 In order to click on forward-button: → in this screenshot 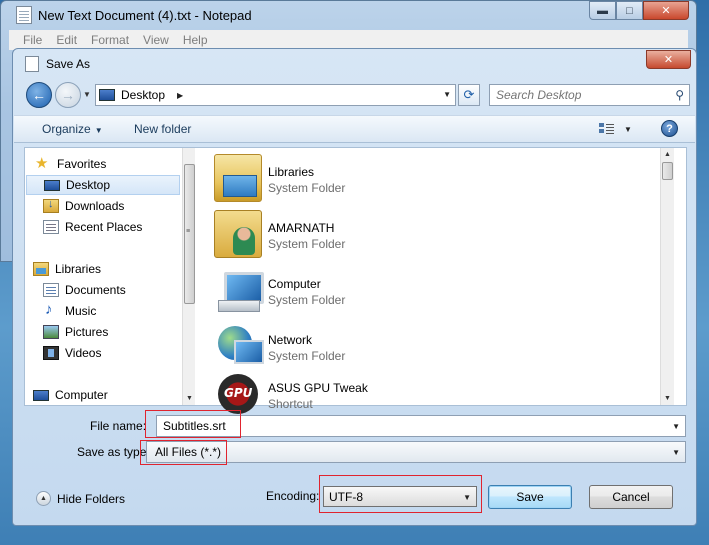, I will do `click(68, 95)`.